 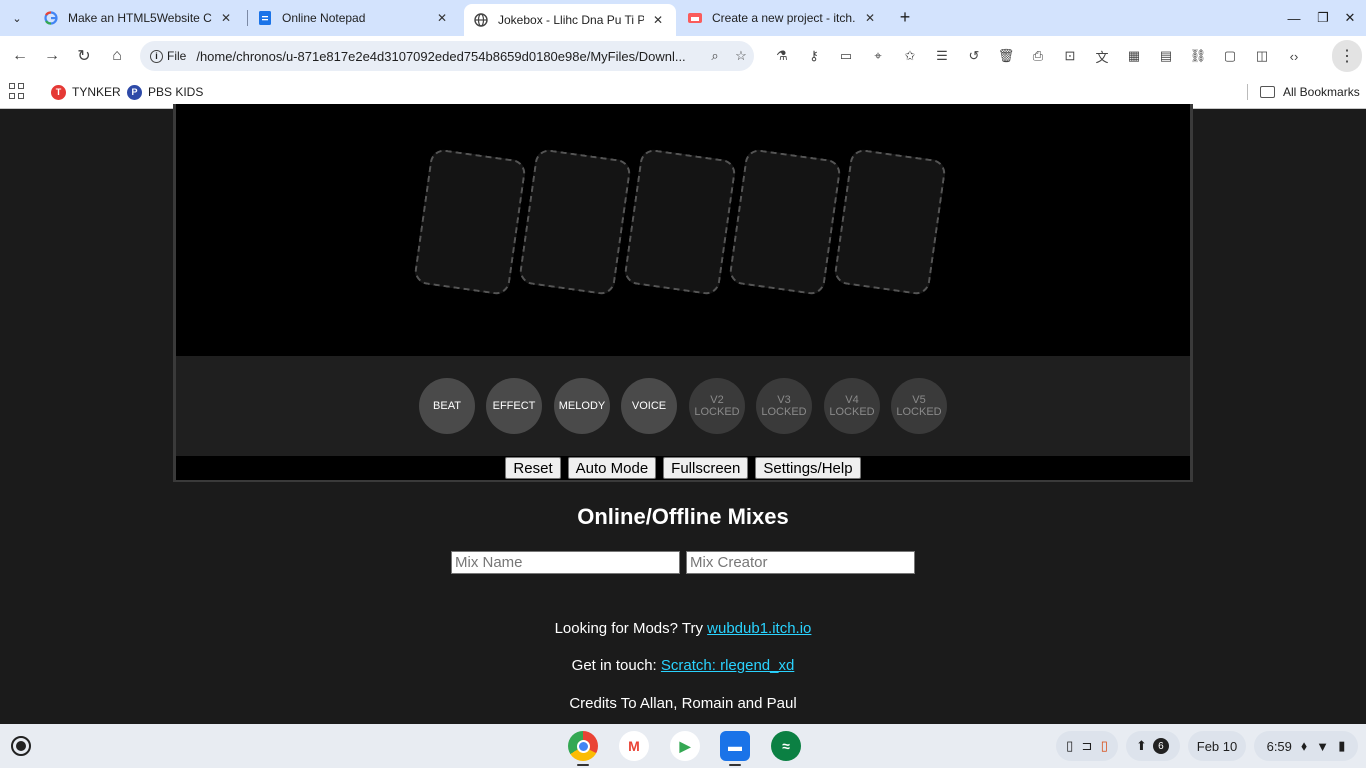 I want to click on new-tab-icon: +, so click(x=905, y=17).